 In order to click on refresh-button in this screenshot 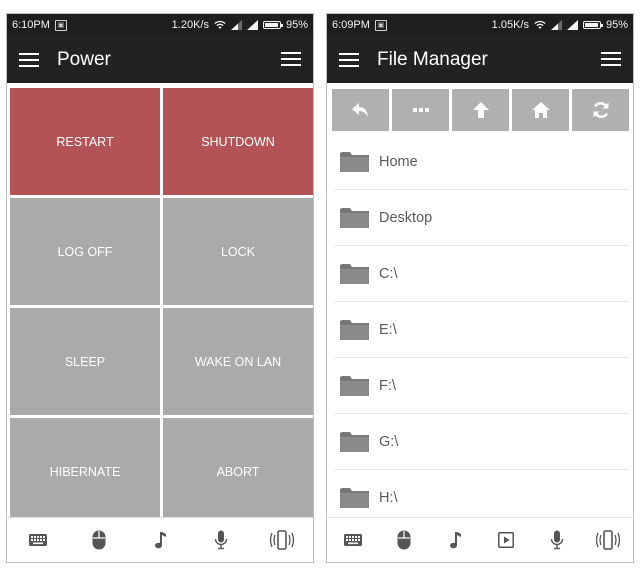, I will do `click(600, 110)`.